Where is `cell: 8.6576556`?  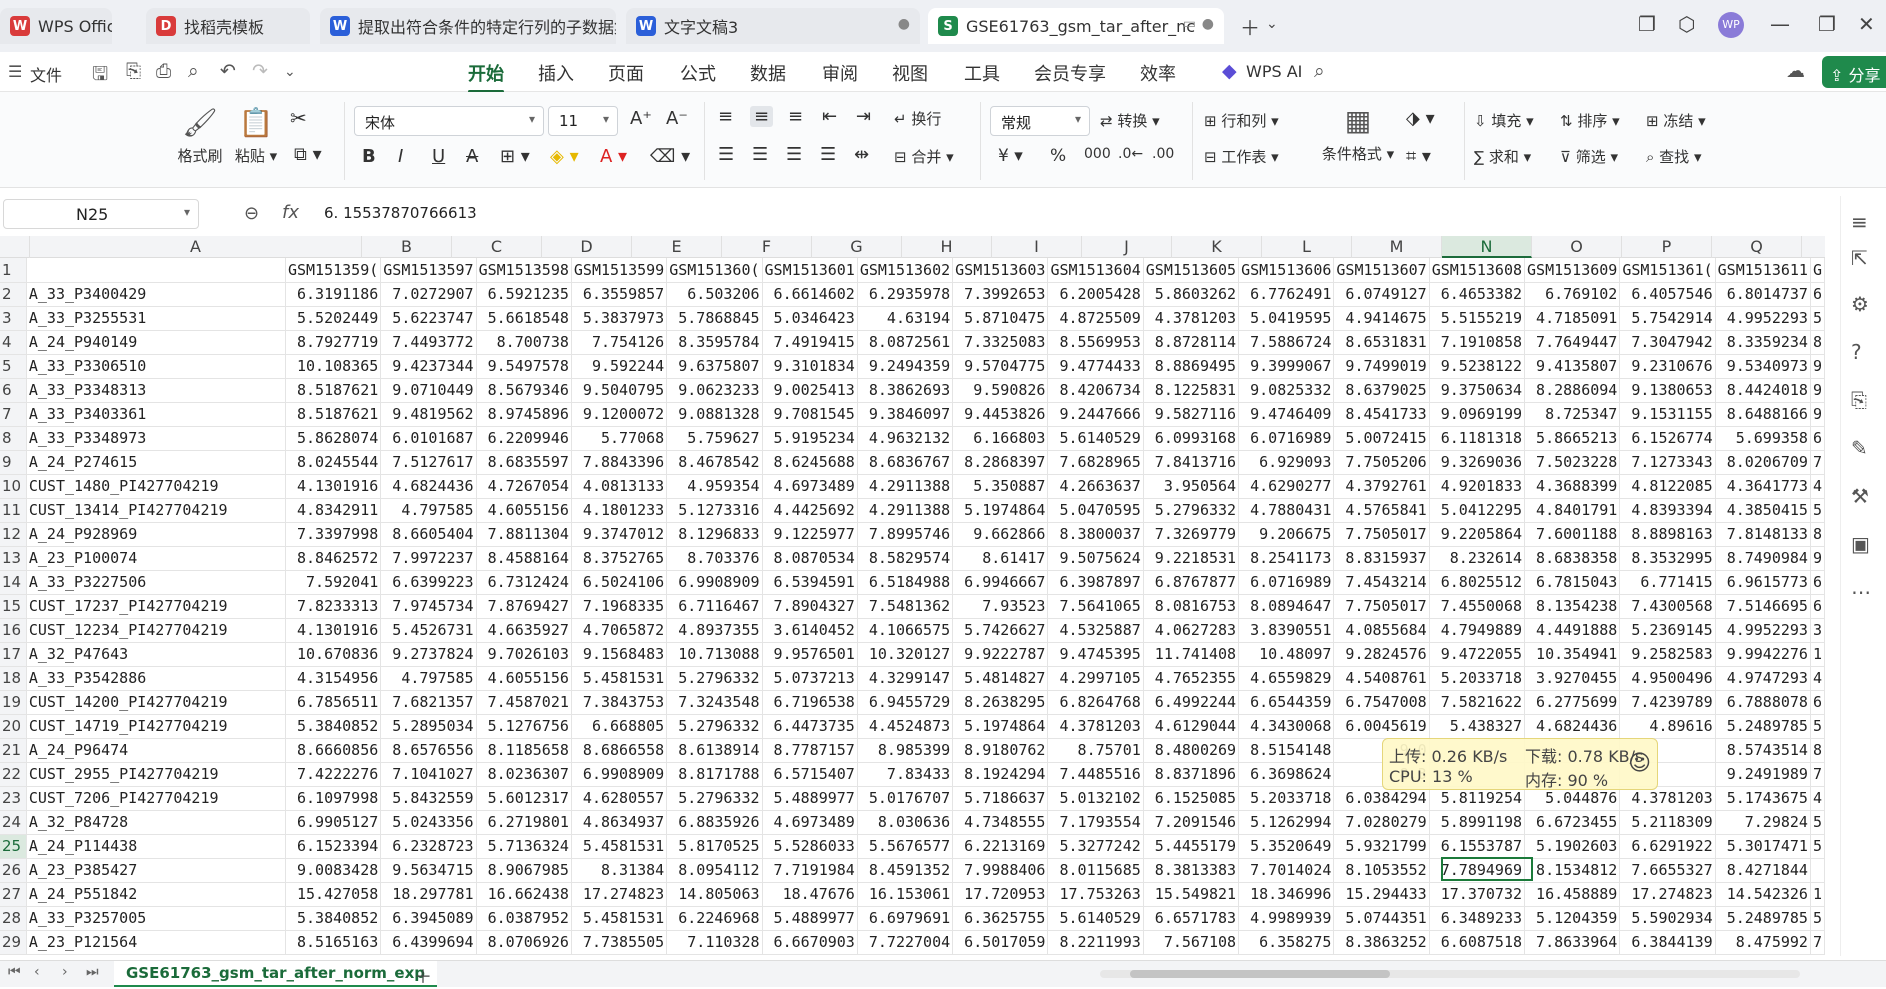 cell: 8.6576556 is located at coordinates (428, 750).